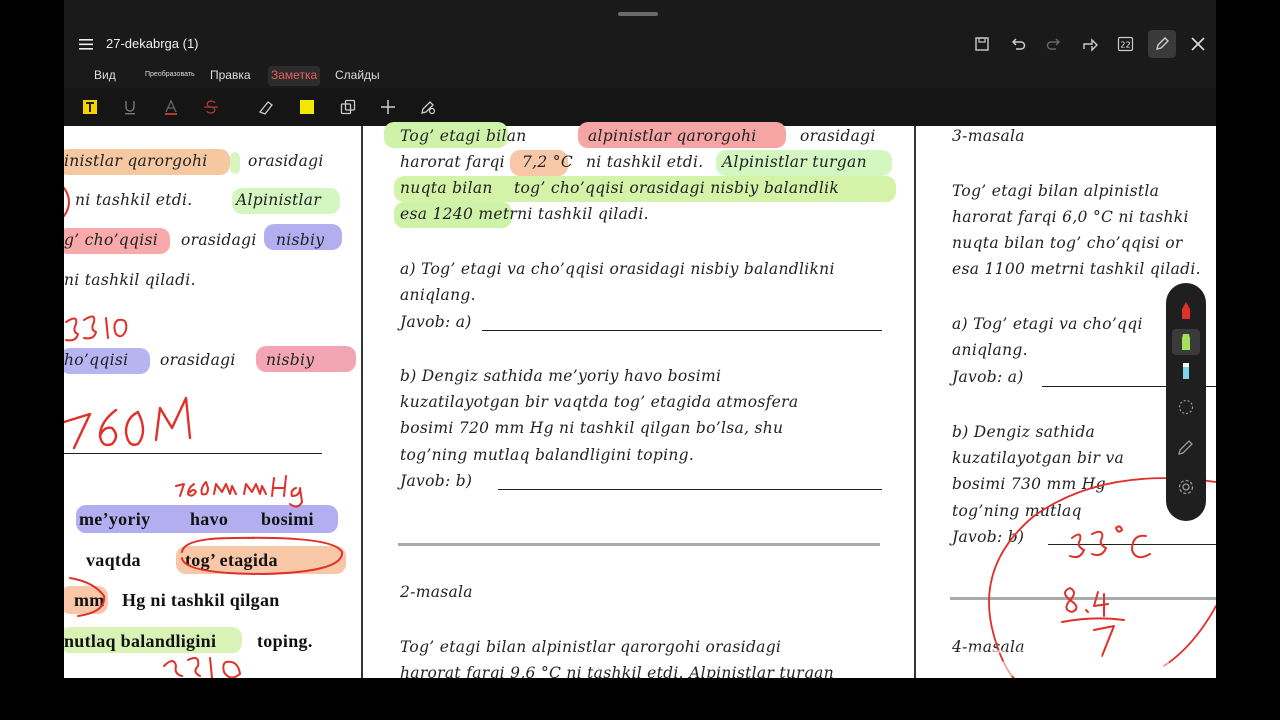 Image resolution: width=1280 pixels, height=720 pixels. I want to click on title-actions: 22, so click(1090, 44).